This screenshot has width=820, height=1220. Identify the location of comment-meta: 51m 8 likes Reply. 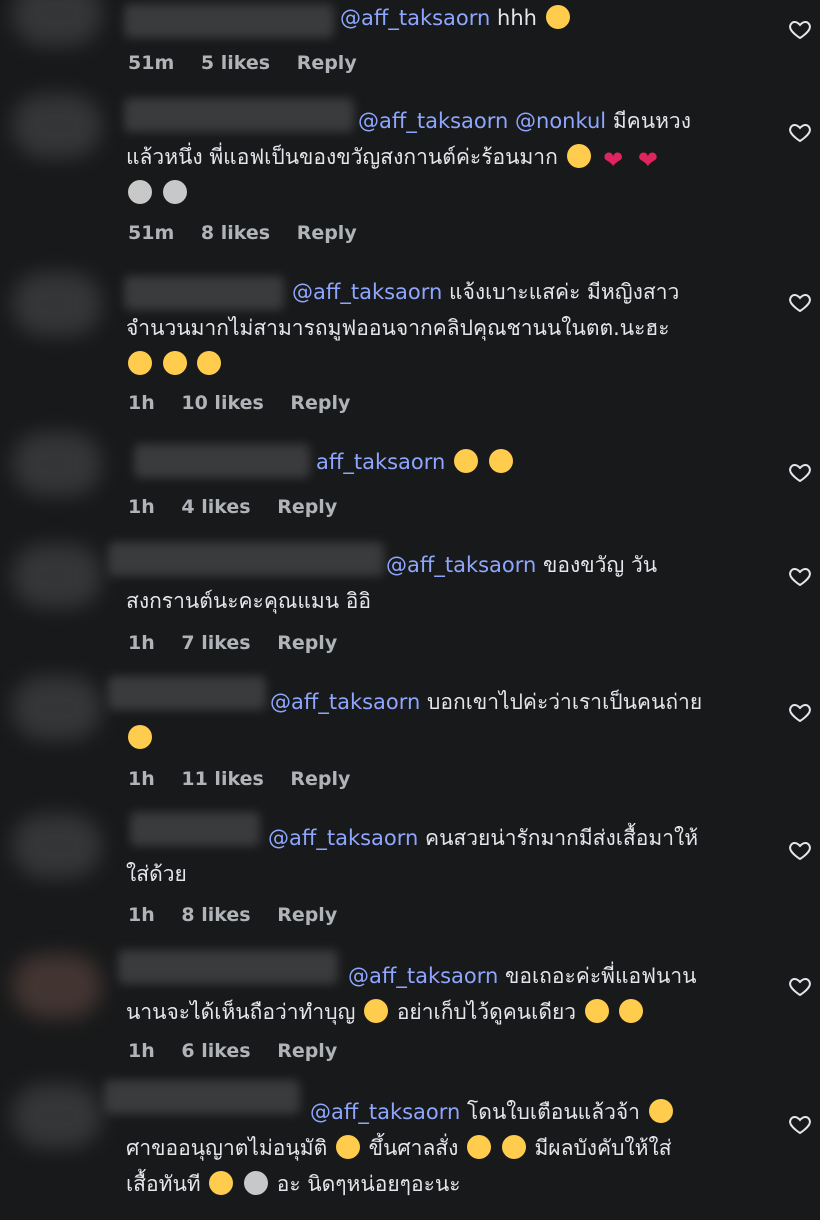
(252, 233).